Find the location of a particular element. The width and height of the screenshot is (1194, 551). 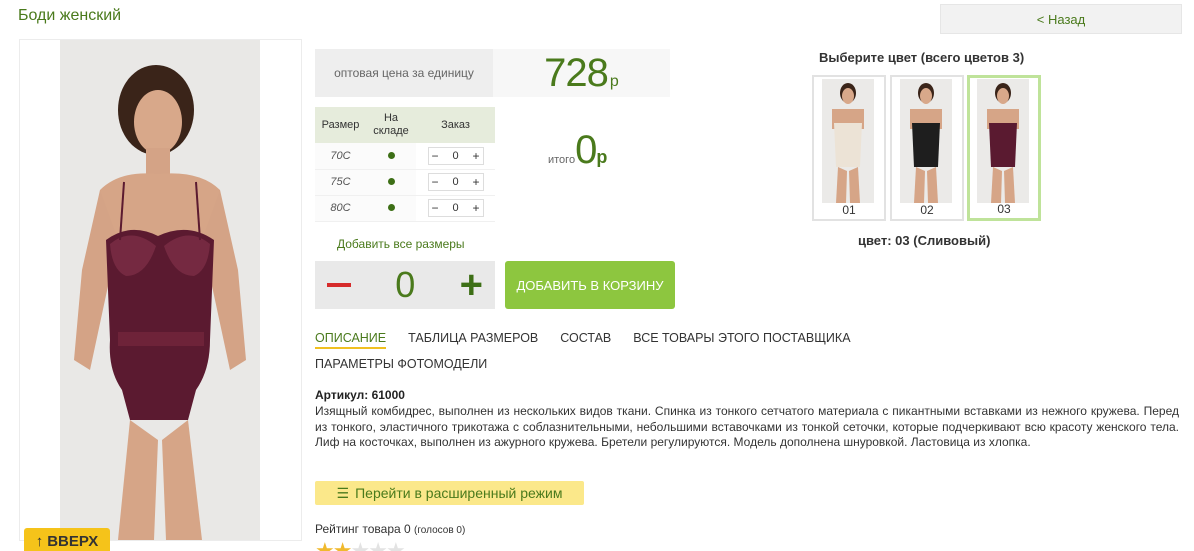

table-row: 70C − 0 + is located at coordinates (405, 156).